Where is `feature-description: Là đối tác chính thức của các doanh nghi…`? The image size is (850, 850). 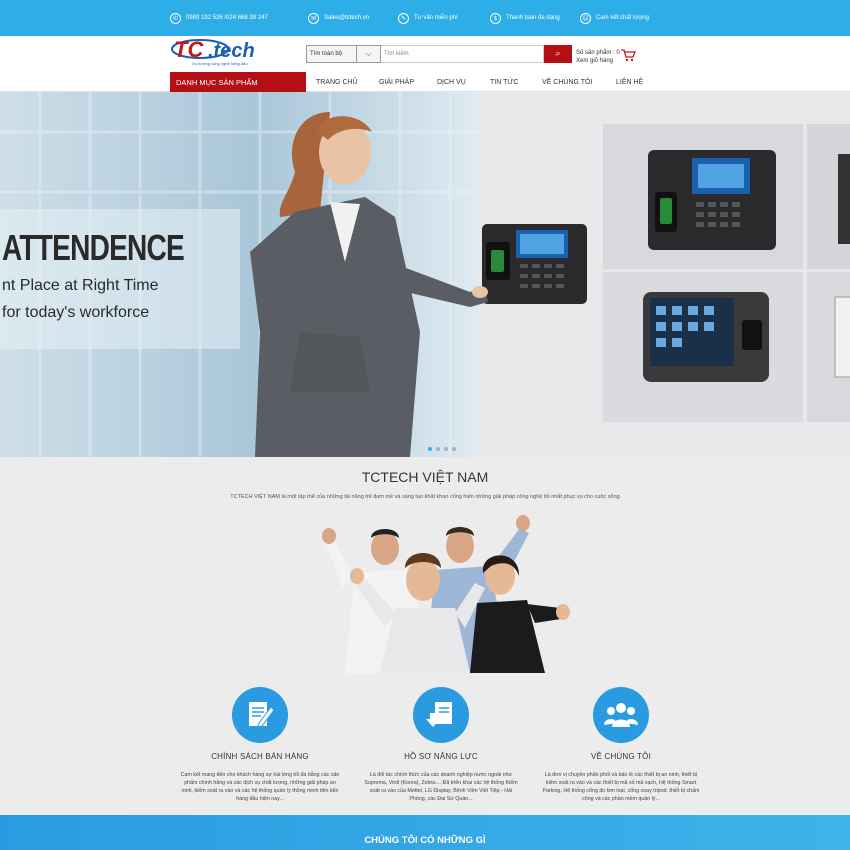 feature-description: Là đối tác chính thức của các doanh nghi… is located at coordinates (441, 787).